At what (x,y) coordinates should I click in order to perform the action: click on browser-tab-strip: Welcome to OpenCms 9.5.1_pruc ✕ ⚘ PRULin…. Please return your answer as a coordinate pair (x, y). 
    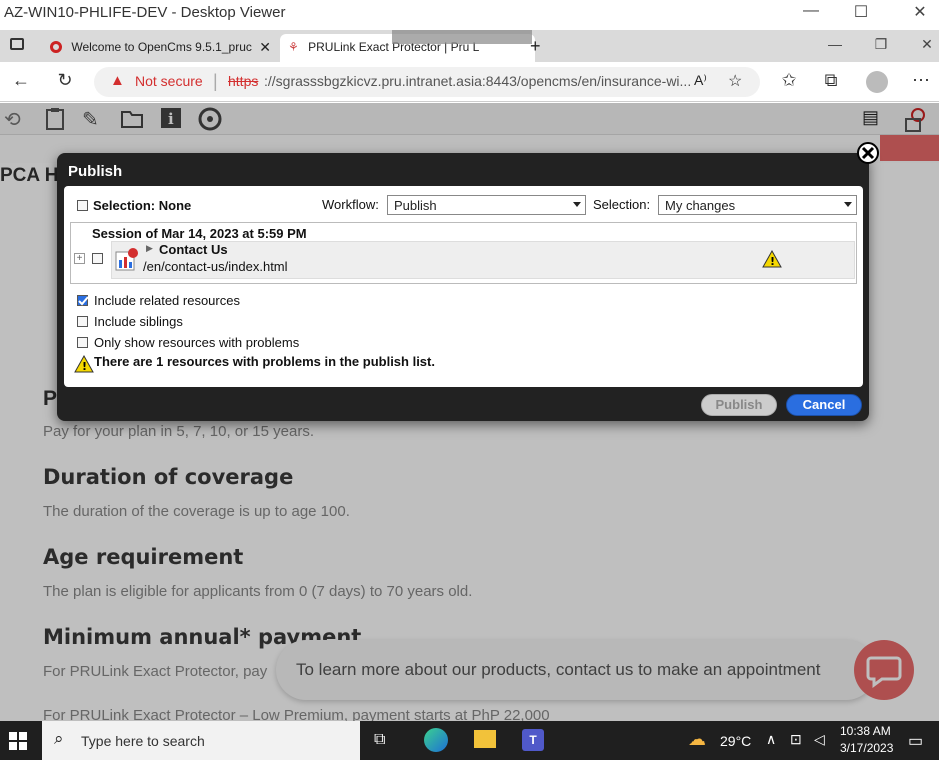
    Looking at the image, I should click on (469, 46).